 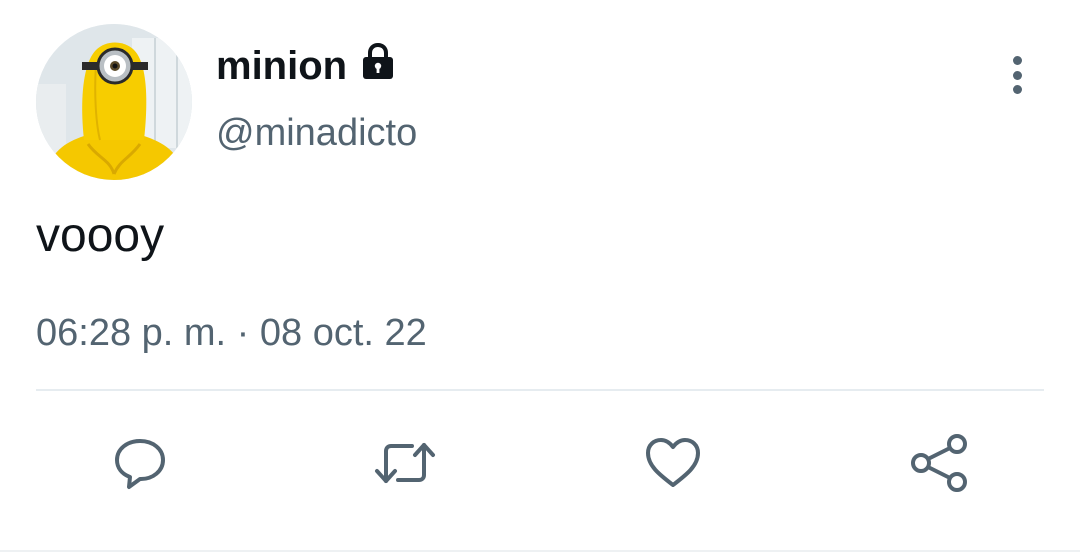 I want to click on more-options-button, so click(x=1017, y=75).